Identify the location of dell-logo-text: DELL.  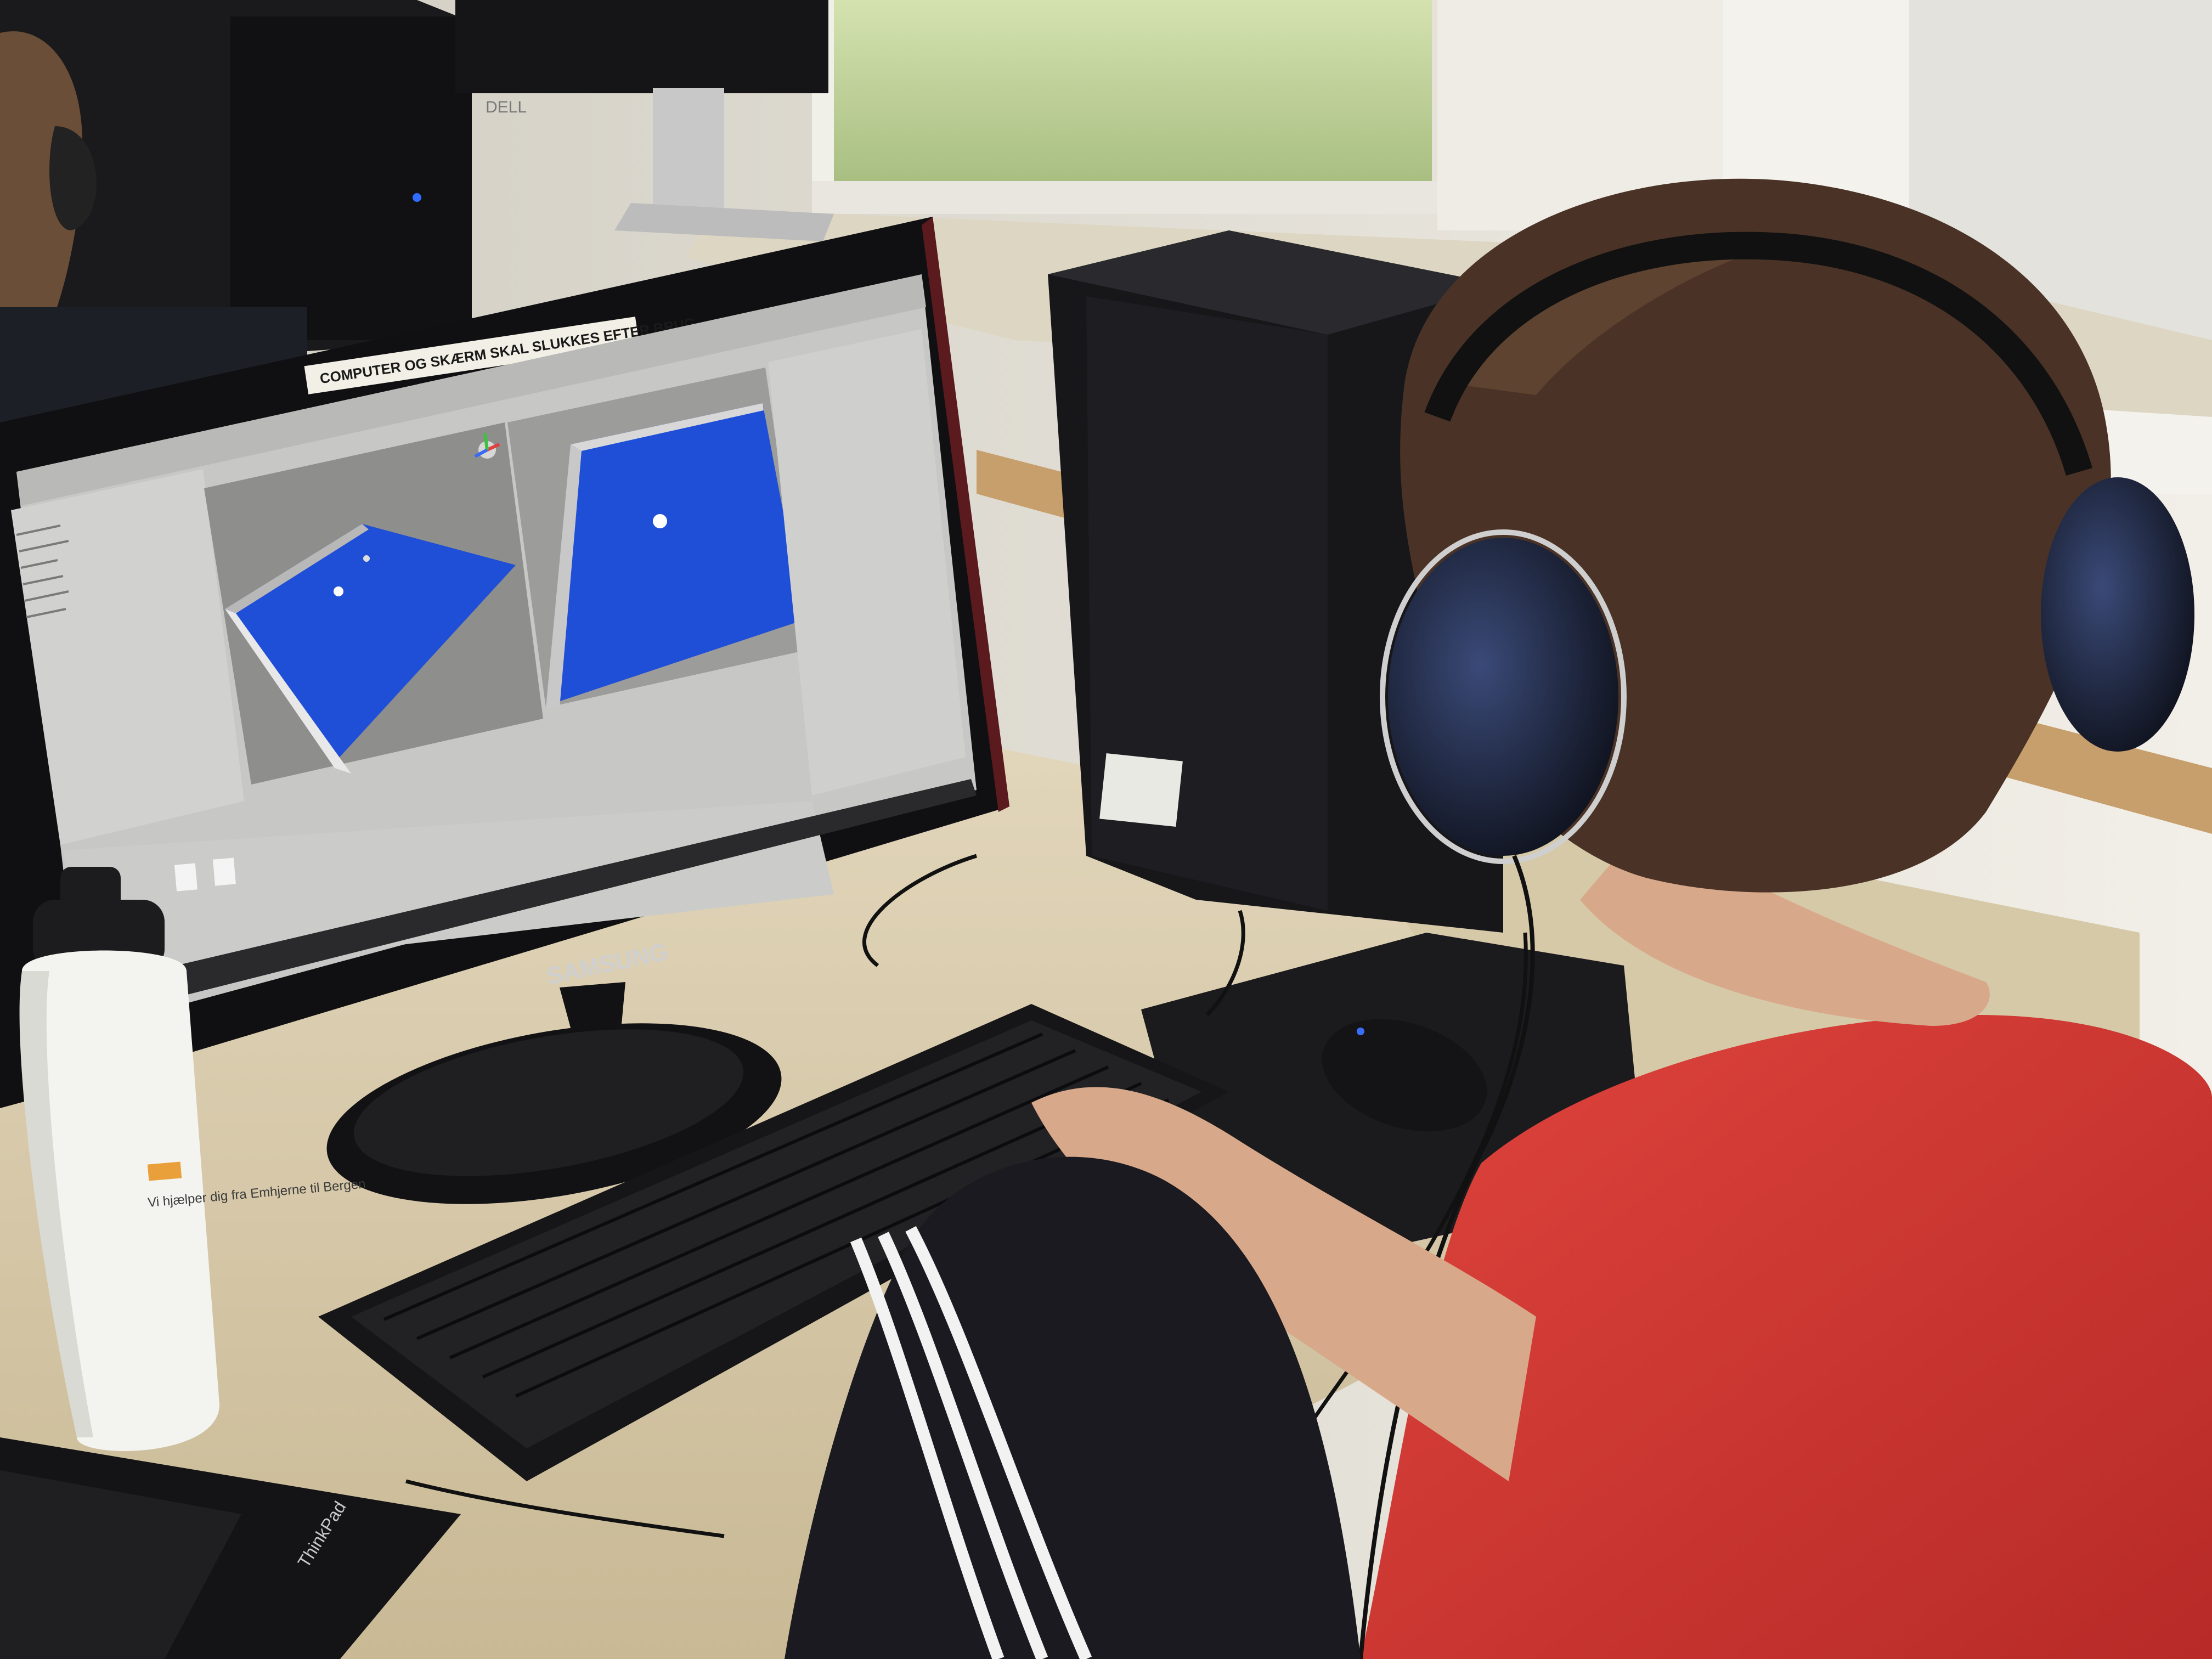
(507, 107).